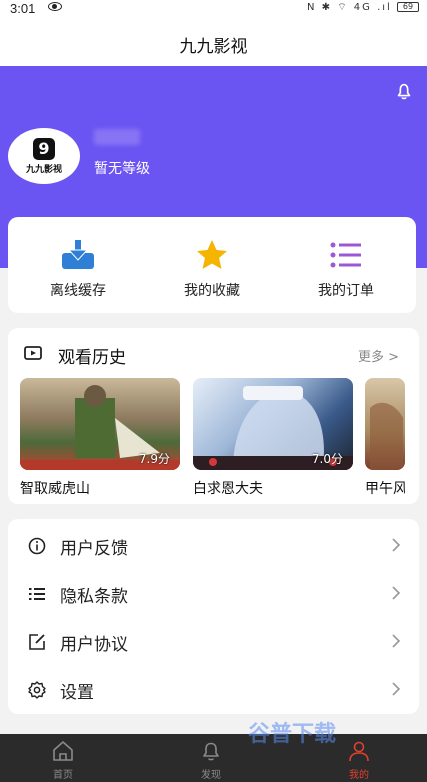 The width and height of the screenshot is (427, 782). Describe the element at coordinates (211, 775) in the screenshot. I see `tab-label: 发现` at that location.